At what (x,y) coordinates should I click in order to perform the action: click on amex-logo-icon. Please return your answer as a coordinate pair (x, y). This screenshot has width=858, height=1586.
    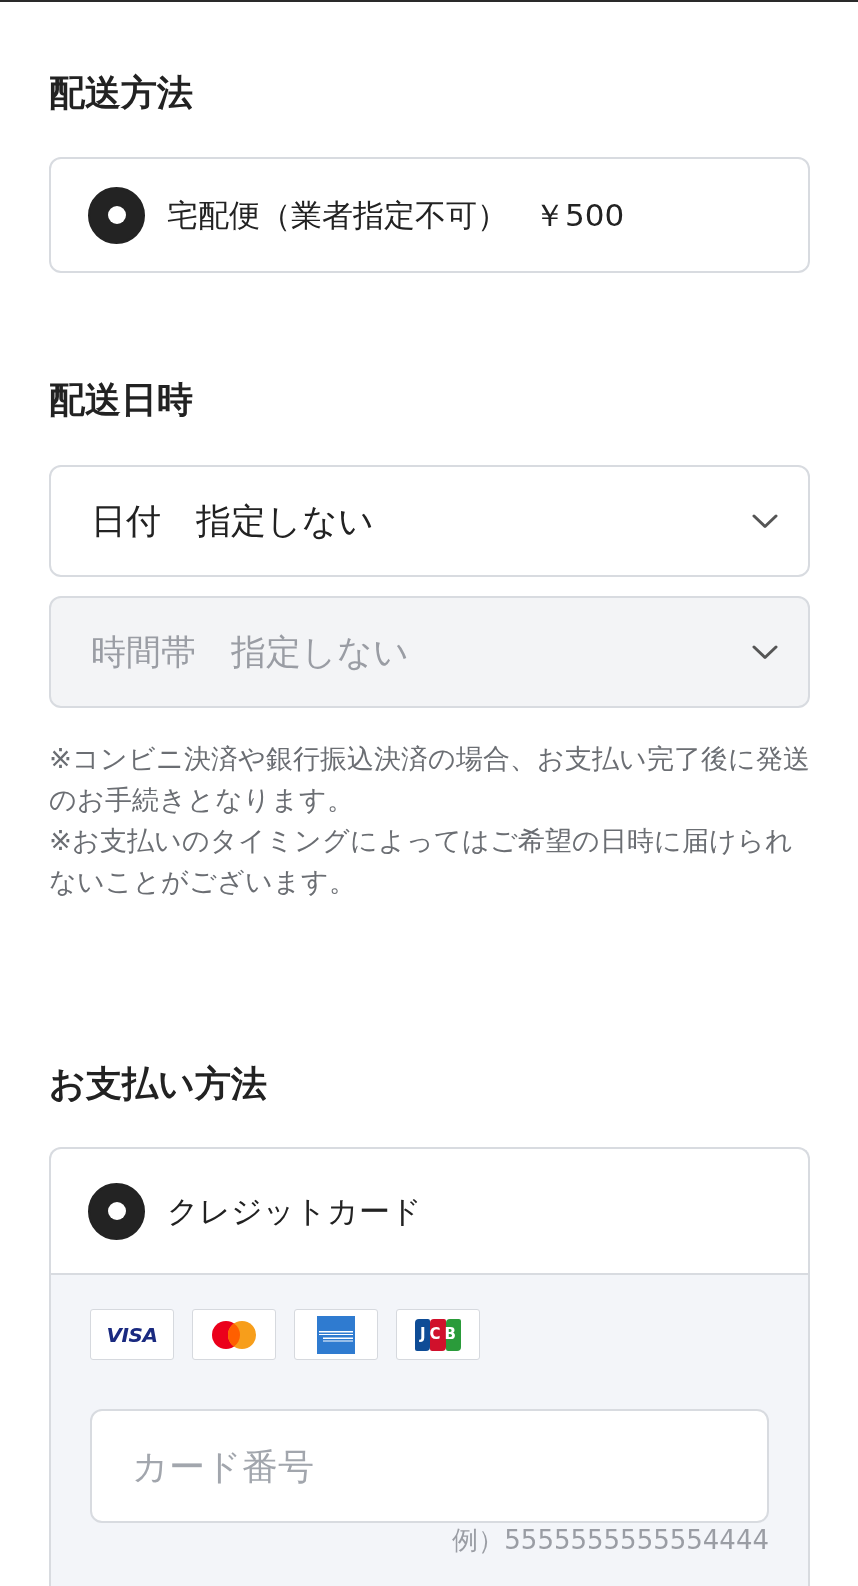
    Looking at the image, I should click on (336, 1334).